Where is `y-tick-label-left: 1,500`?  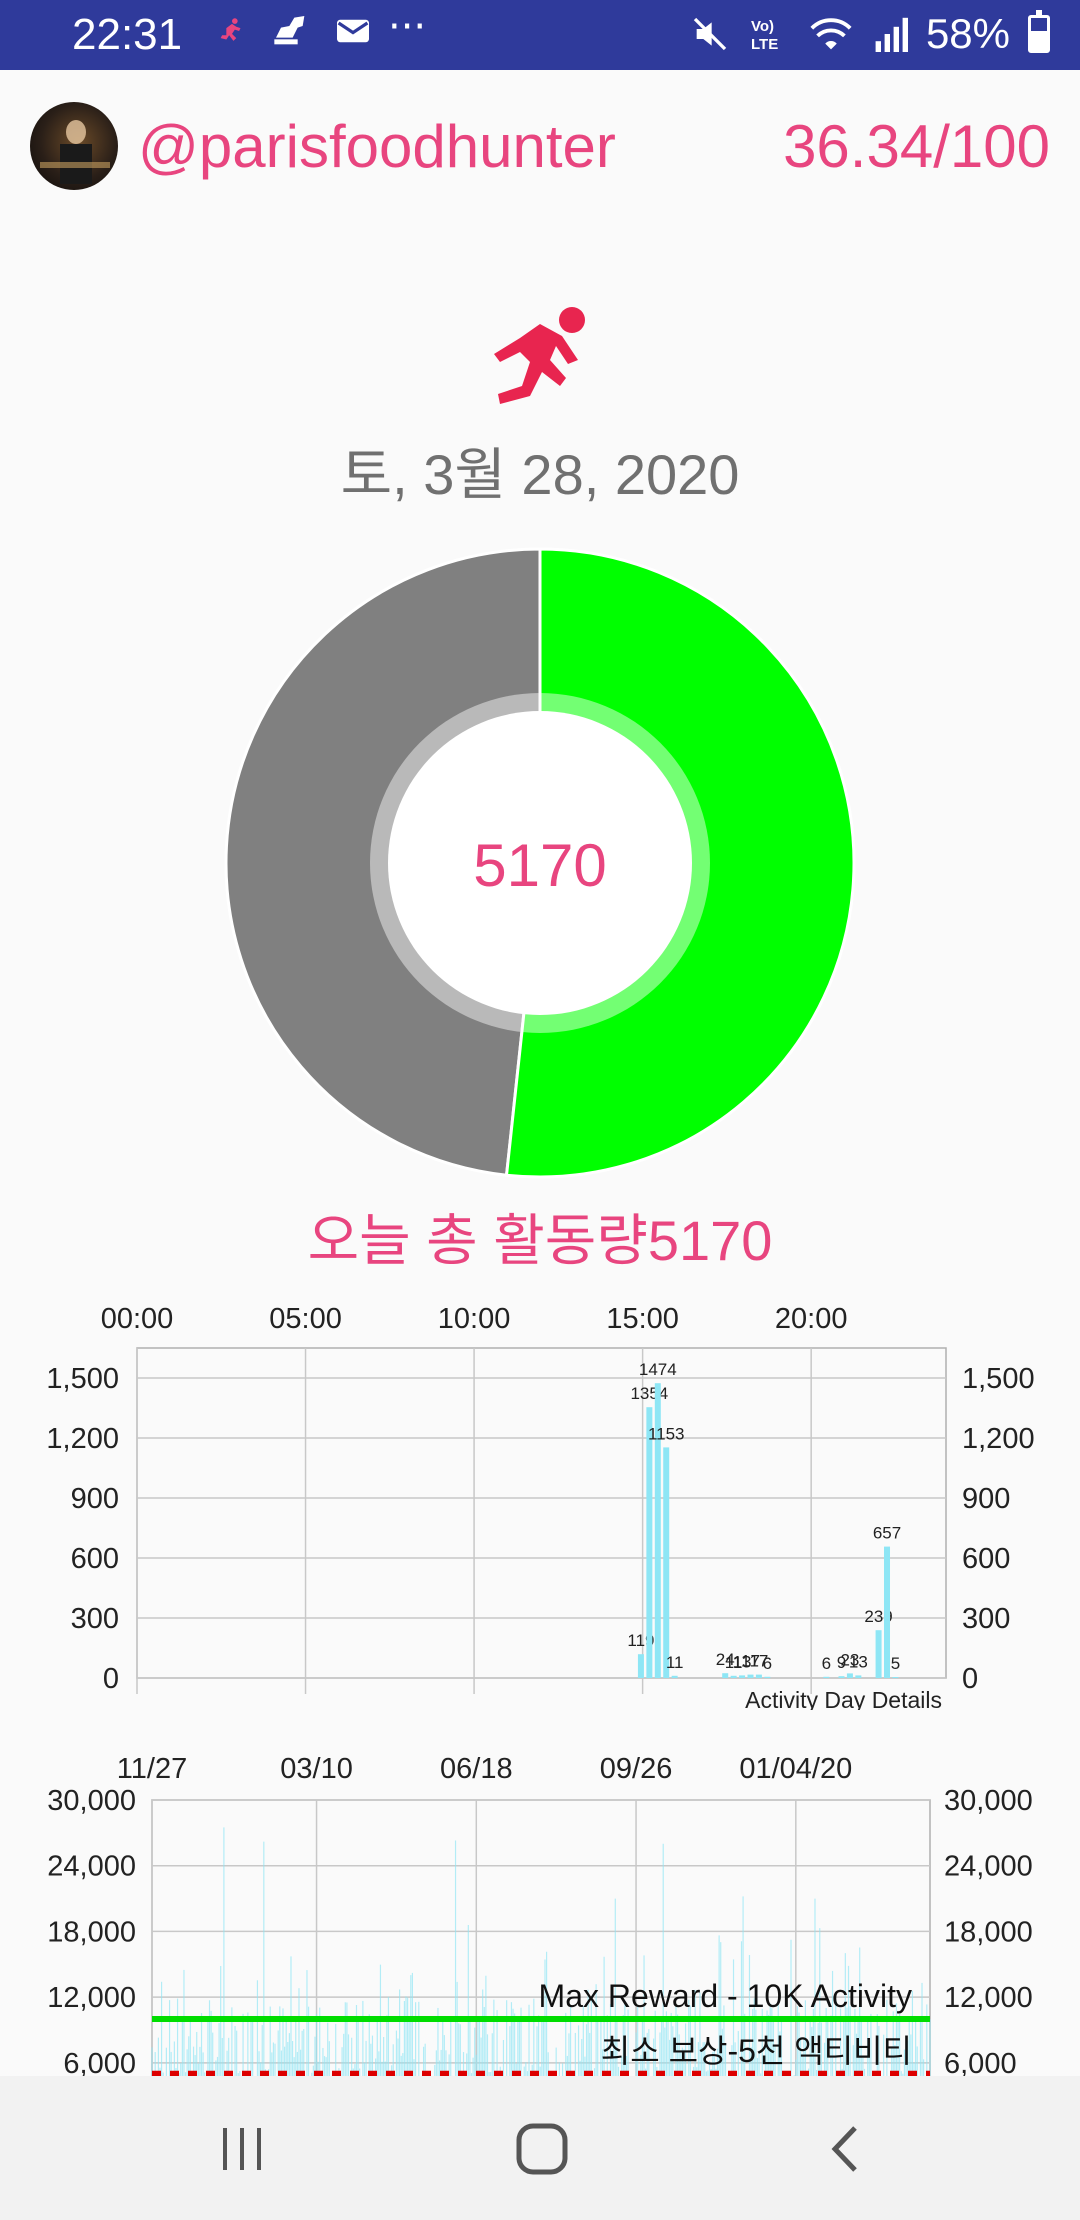
y-tick-label-left: 1,500 is located at coordinates (82, 1379).